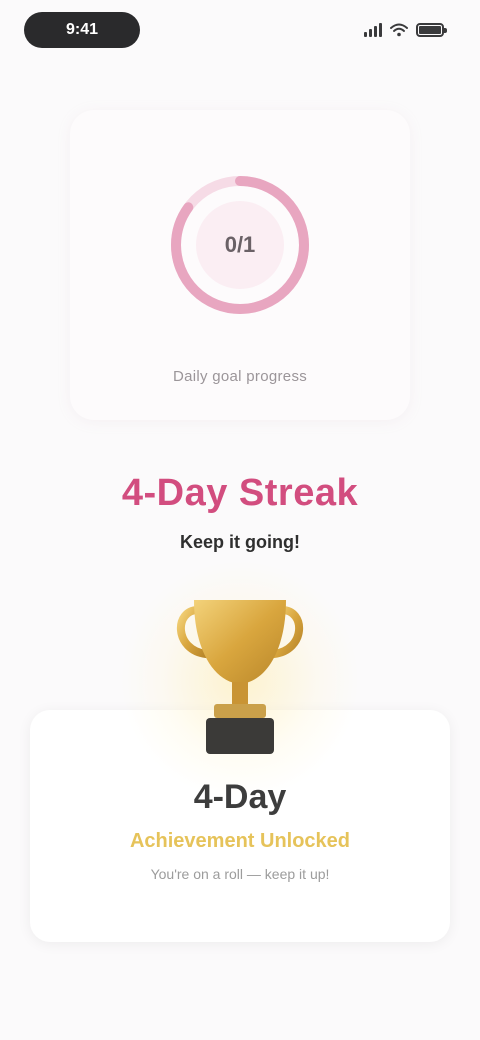 Image resolution: width=480 pixels, height=1040 pixels. Describe the element at coordinates (399, 30) in the screenshot. I see `wifi-icon` at that location.